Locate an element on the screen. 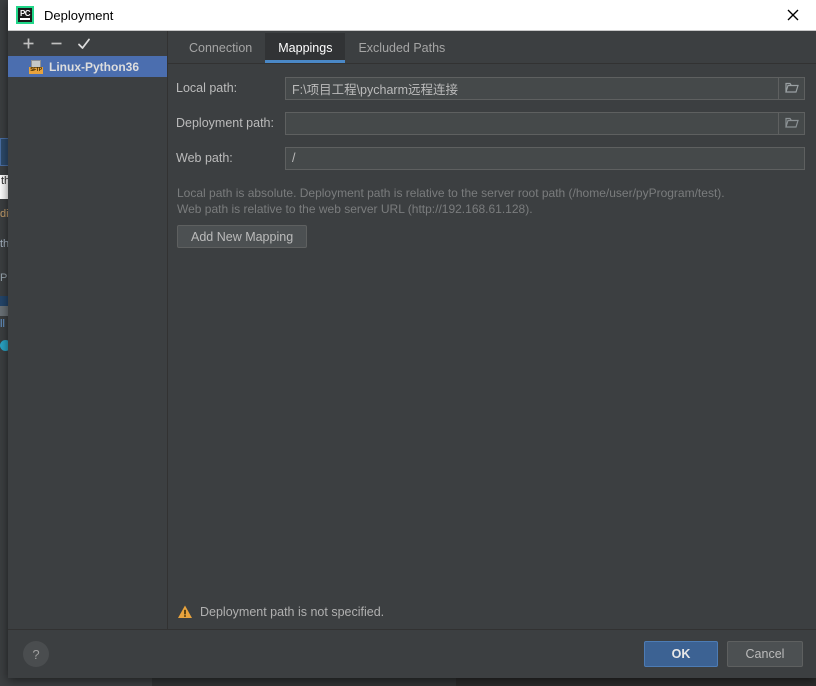  help-button: ? is located at coordinates (36, 654).